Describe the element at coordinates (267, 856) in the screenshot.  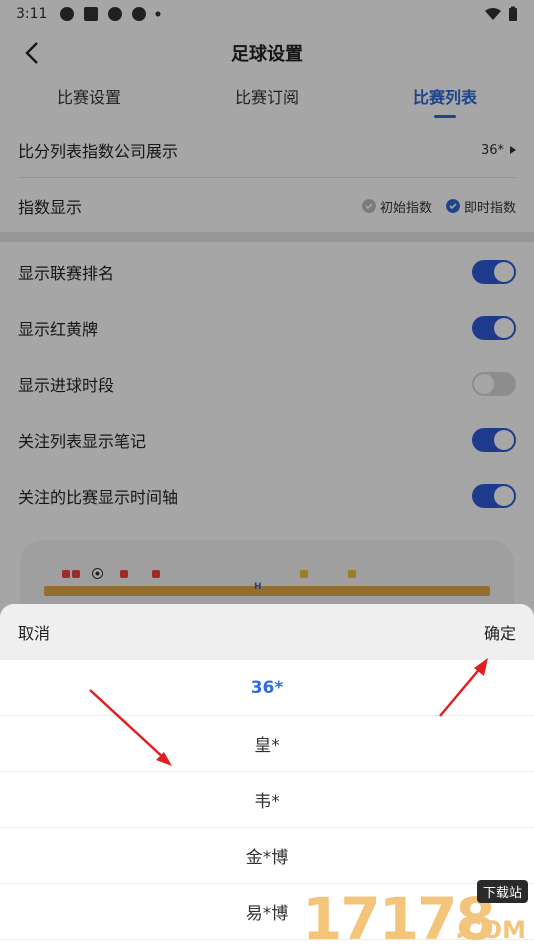
I see `picker-option: 金*博` at that location.